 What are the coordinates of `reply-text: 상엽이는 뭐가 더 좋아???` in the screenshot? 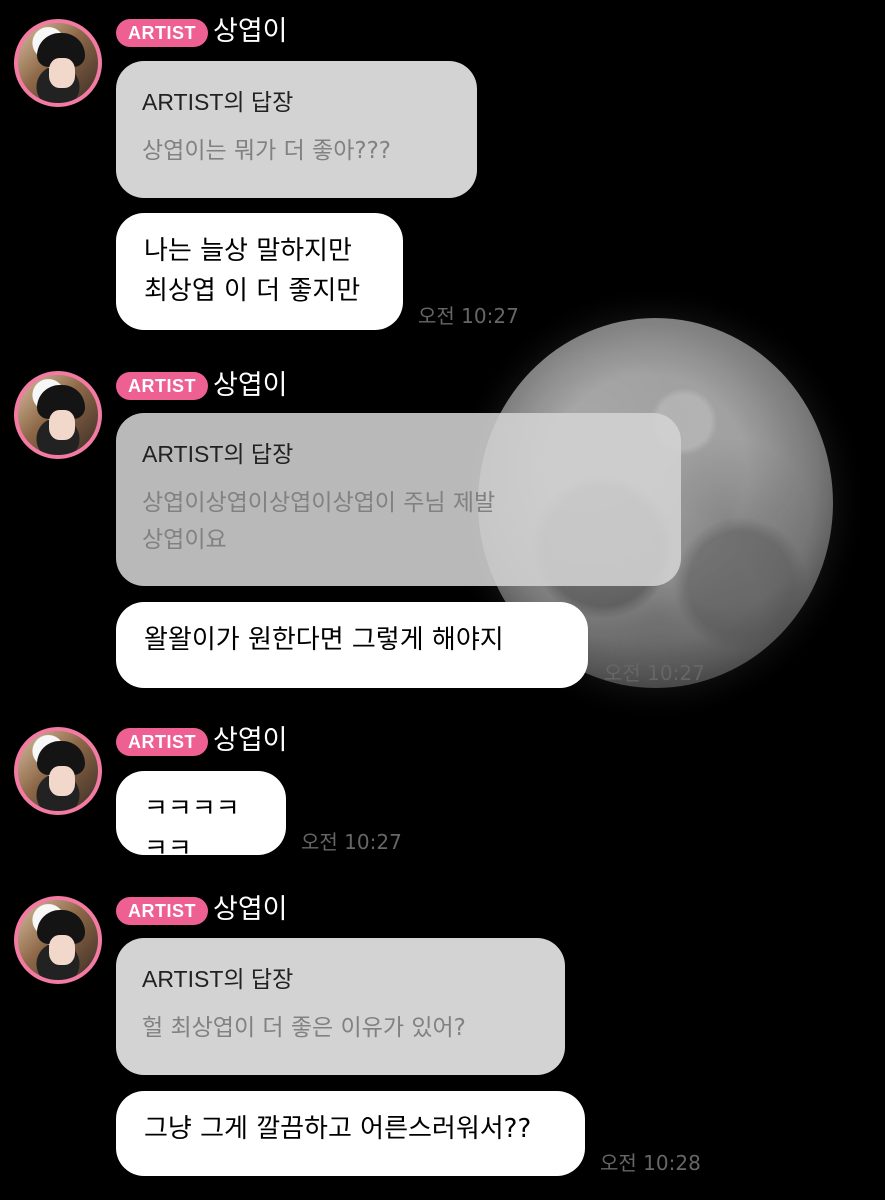 It's located at (266, 151).